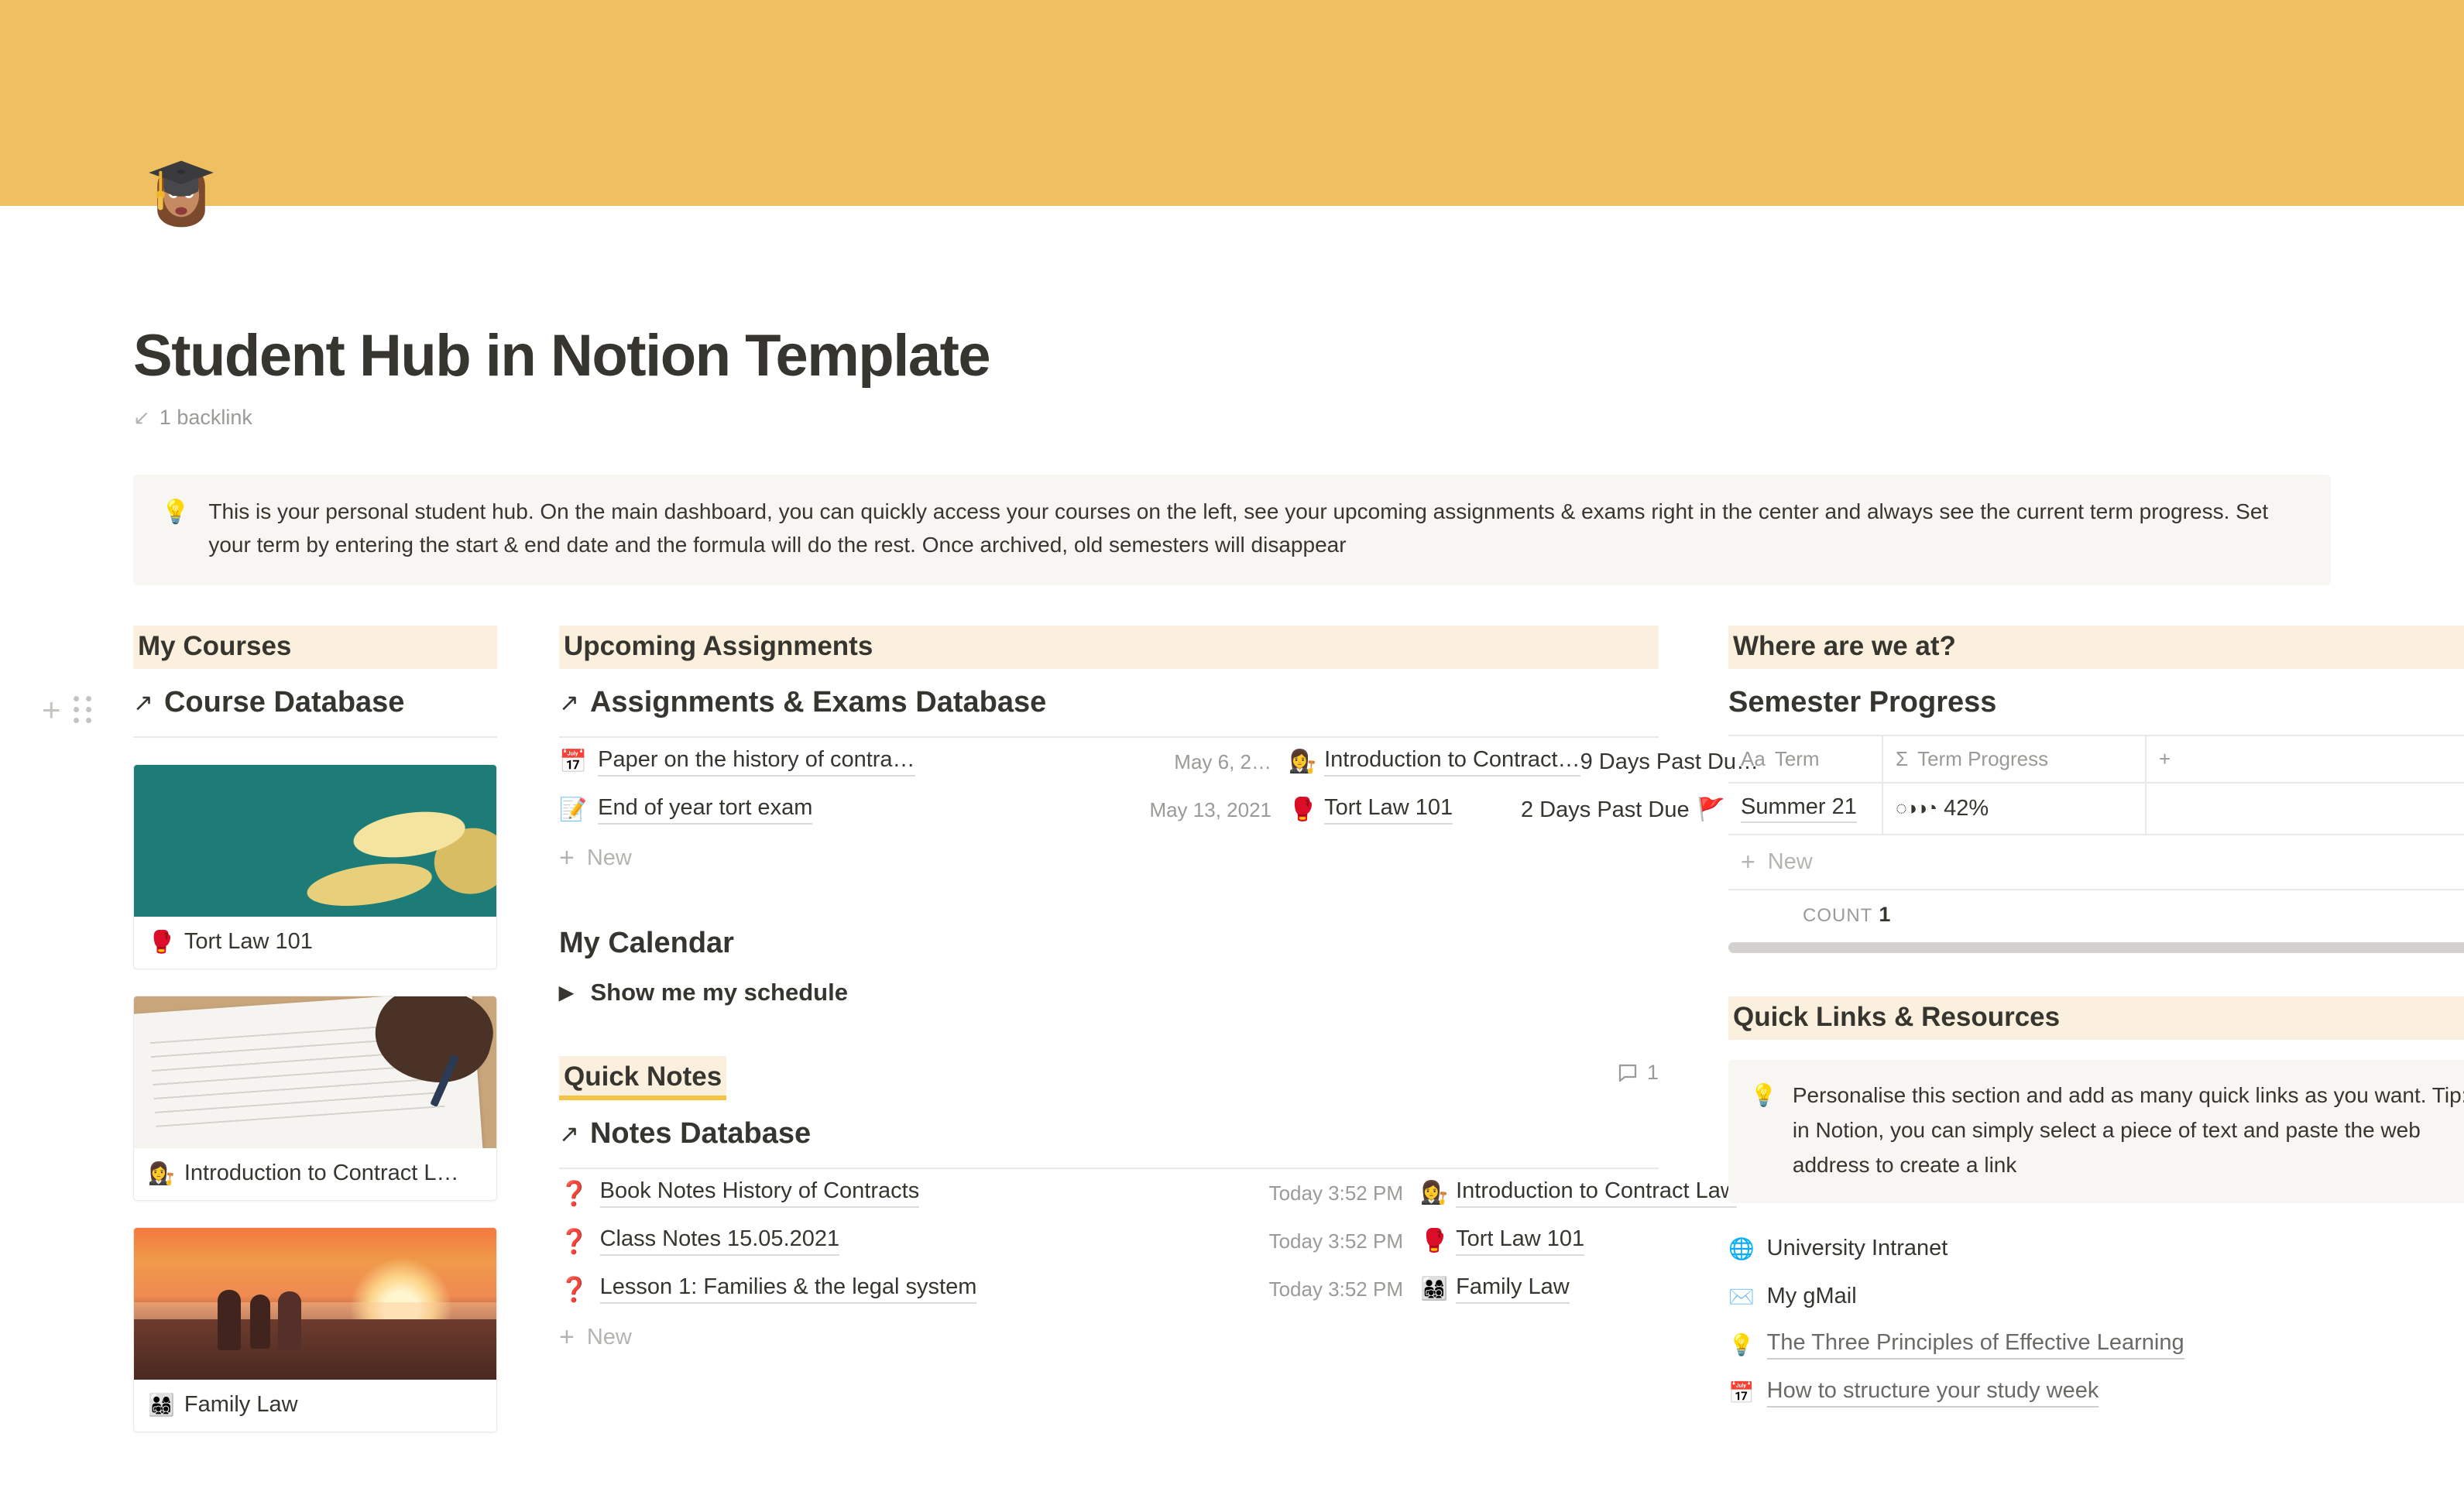 This screenshot has height=1502, width=2464. Describe the element at coordinates (205, 417) in the screenshot. I see `backlink-label: 1 backlink` at that location.